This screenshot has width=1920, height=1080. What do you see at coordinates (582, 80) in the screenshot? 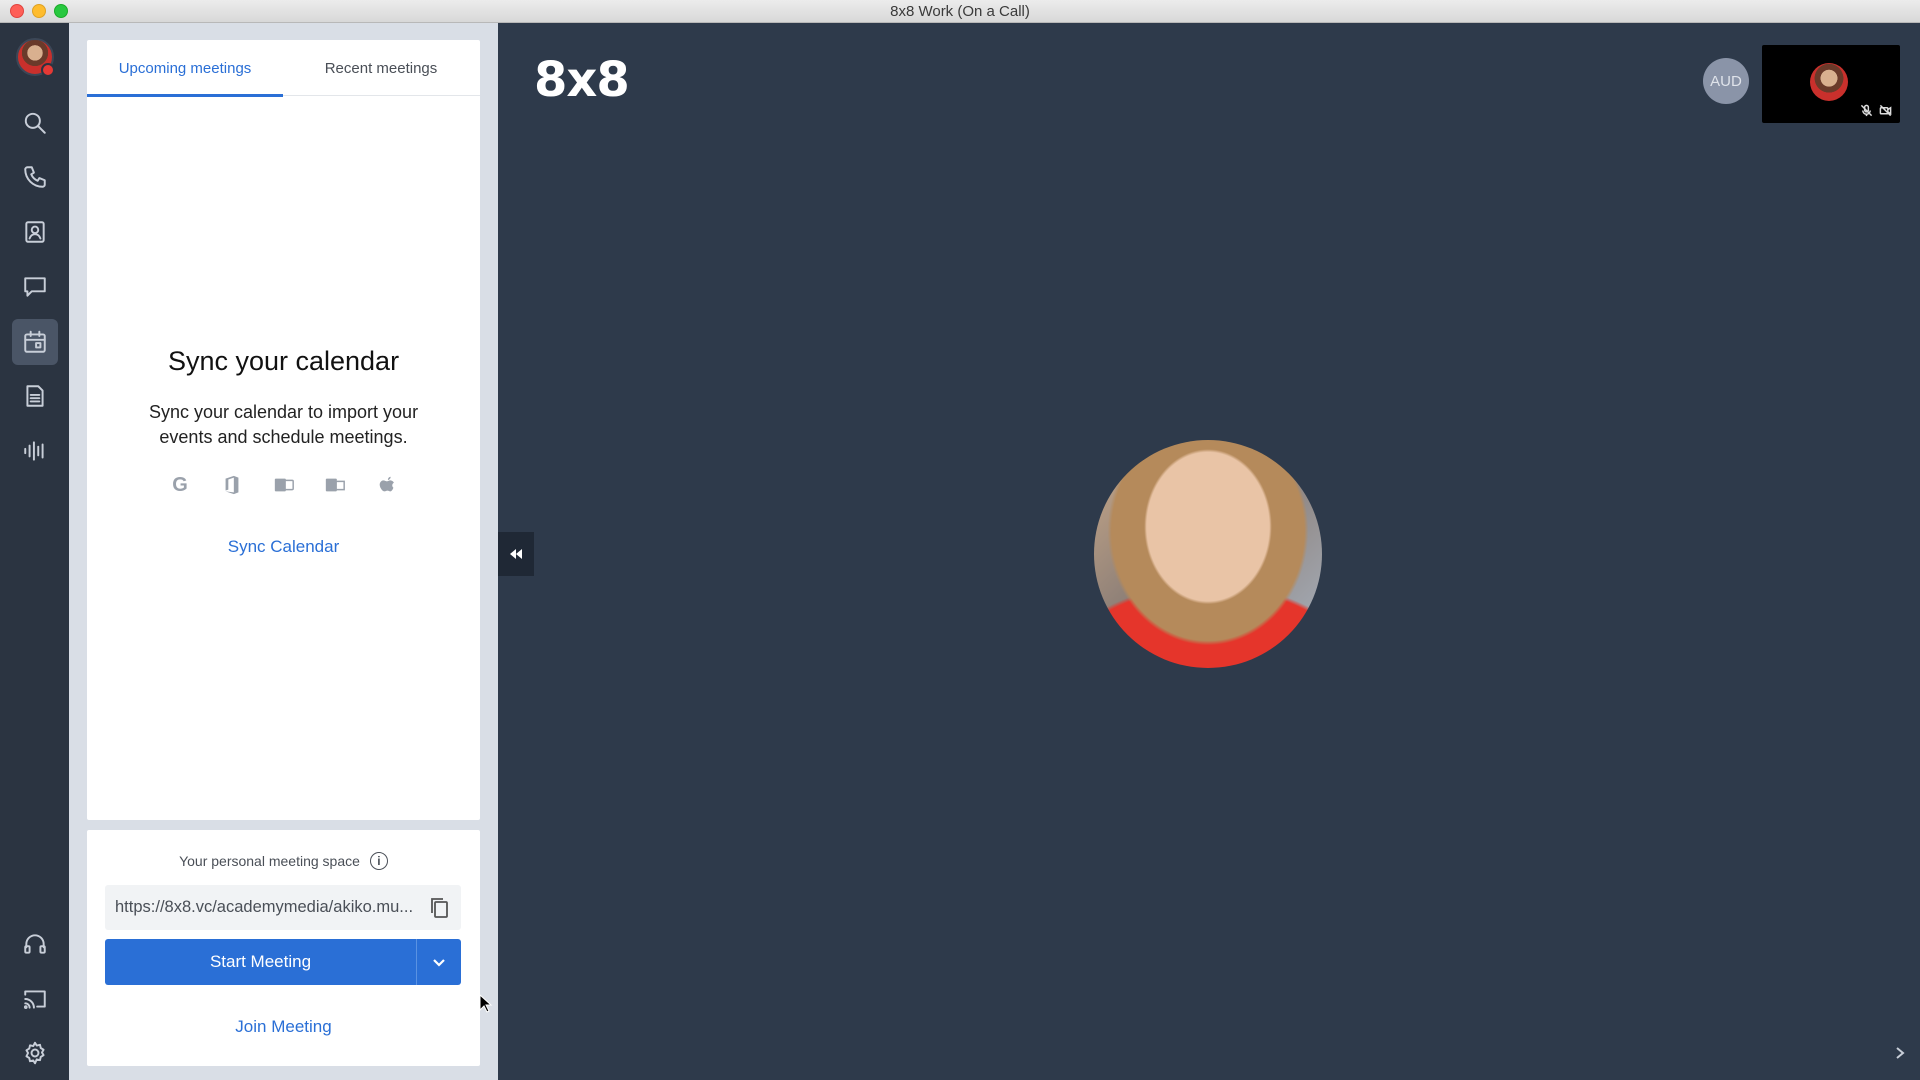
I see `brand-logo: 8x8` at bounding box center [582, 80].